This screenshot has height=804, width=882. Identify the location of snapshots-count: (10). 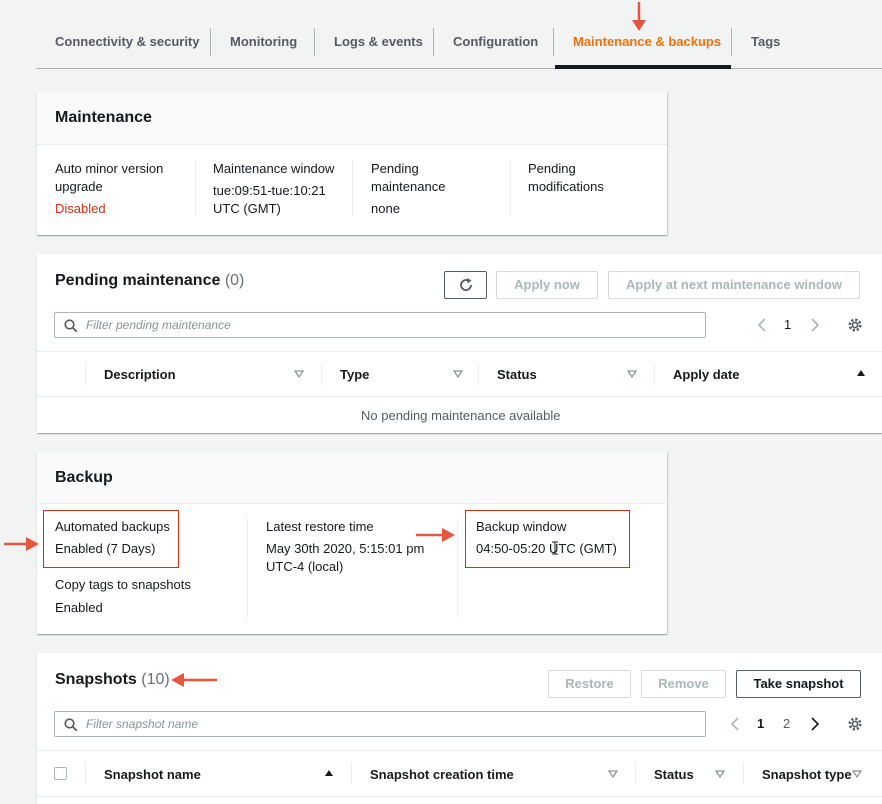
(155, 679).